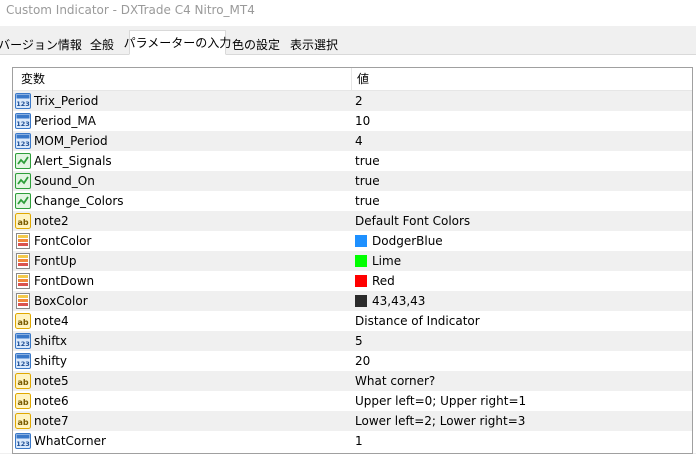 The width and height of the screenshot is (696, 454). Describe the element at coordinates (359, 101) in the screenshot. I see `parameter-value: 2` at that location.